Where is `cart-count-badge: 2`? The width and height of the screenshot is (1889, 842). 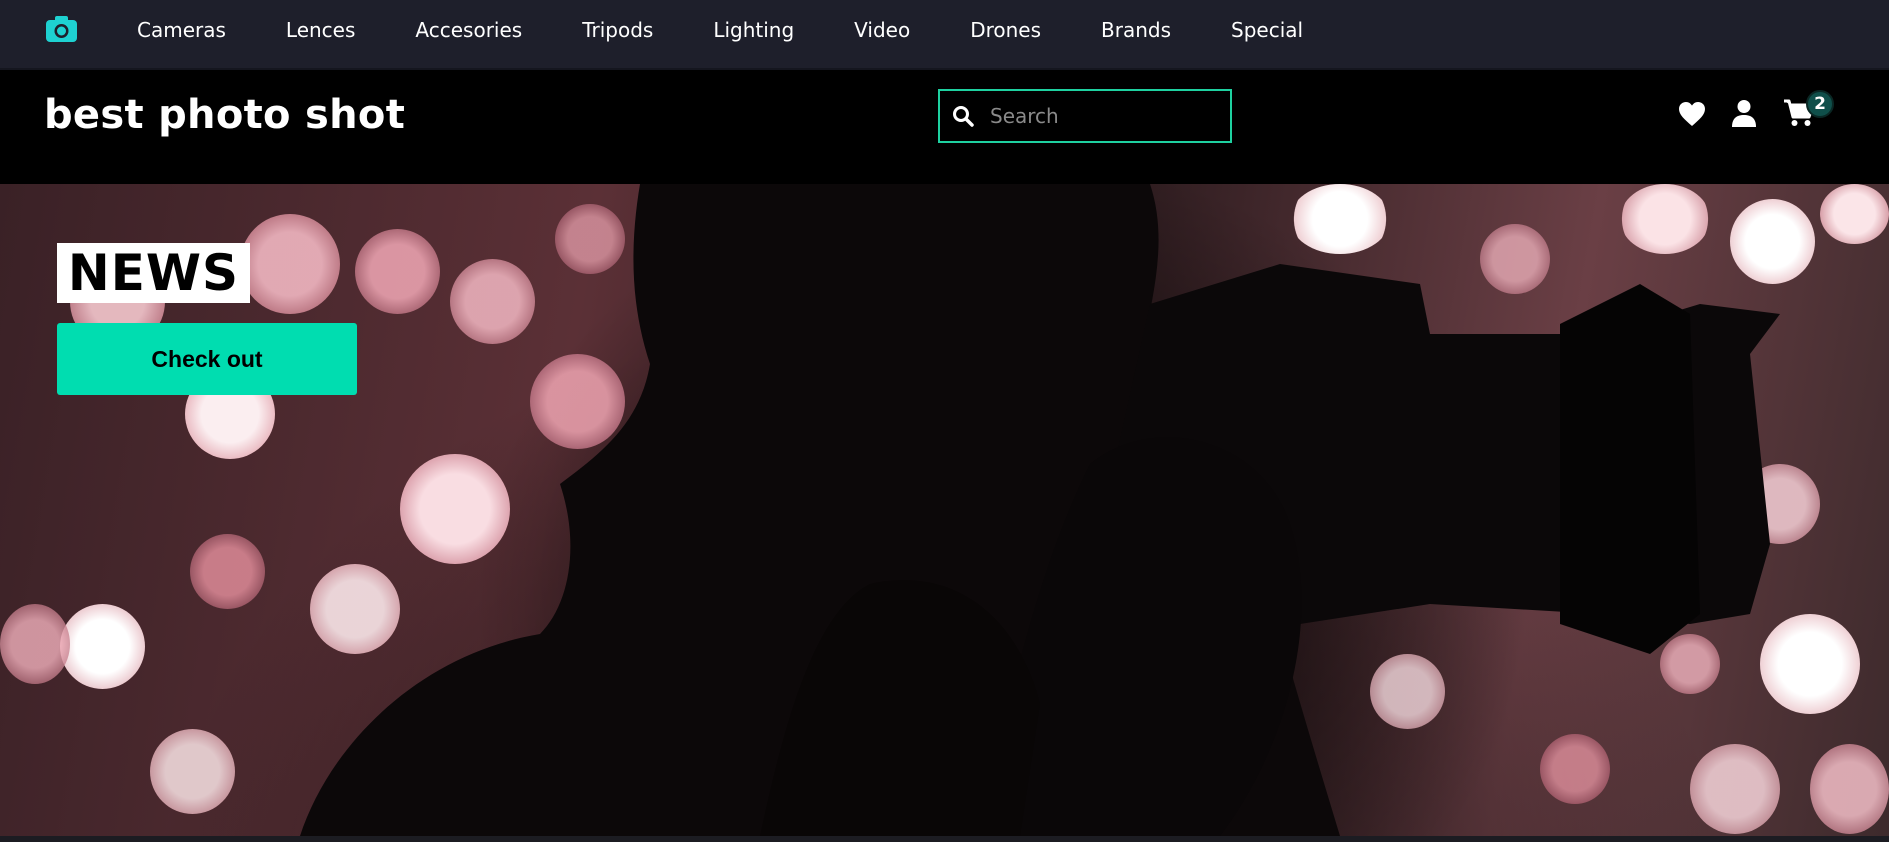
cart-count-badge: 2 is located at coordinates (1820, 104).